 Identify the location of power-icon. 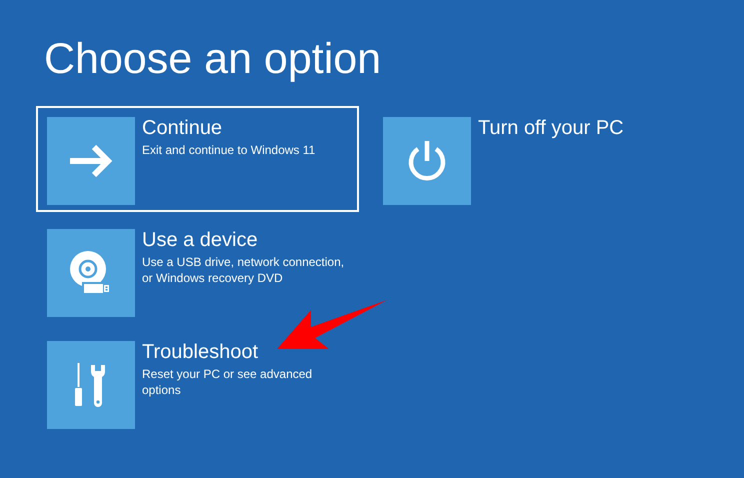
(427, 161).